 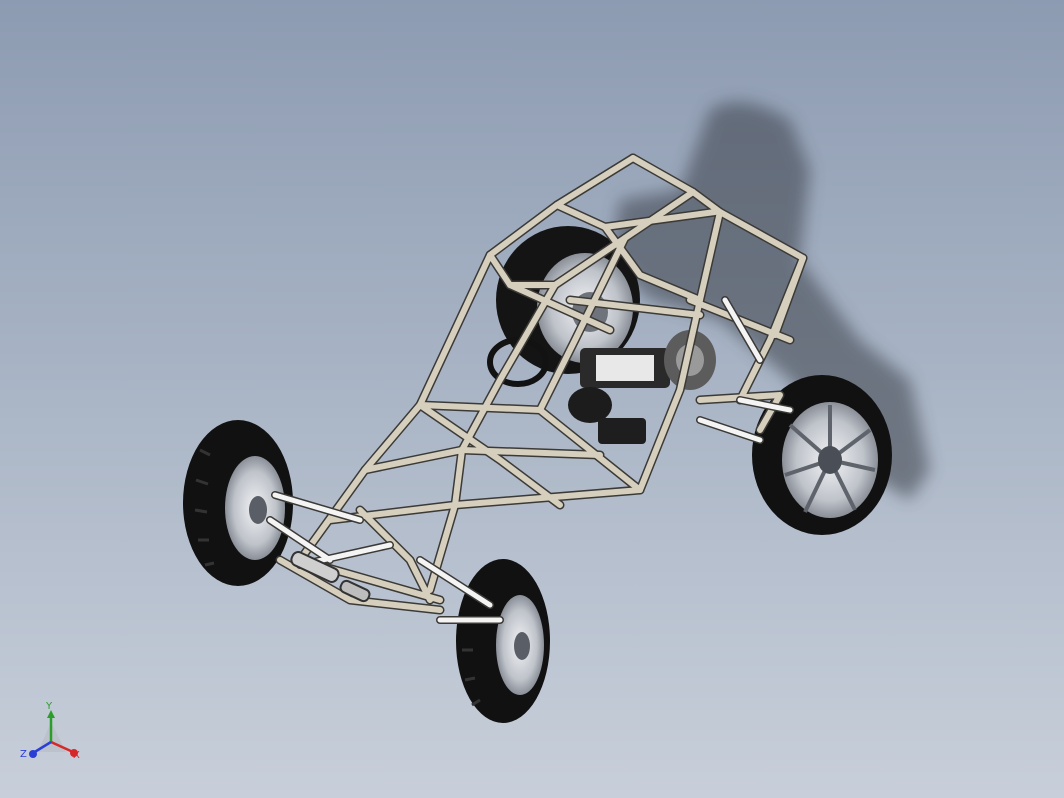 I want to click on front-right-wheel, so click(x=503, y=641).